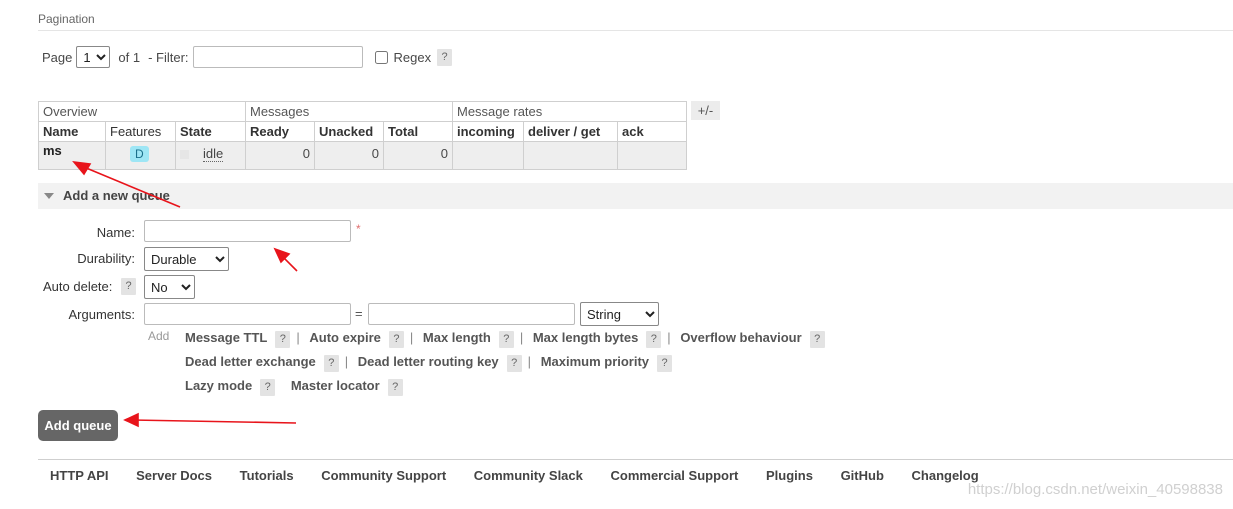 This screenshot has width=1233, height=509. What do you see at coordinates (126, 184) in the screenshot?
I see `arrow-to-queue-name` at bounding box center [126, 184].